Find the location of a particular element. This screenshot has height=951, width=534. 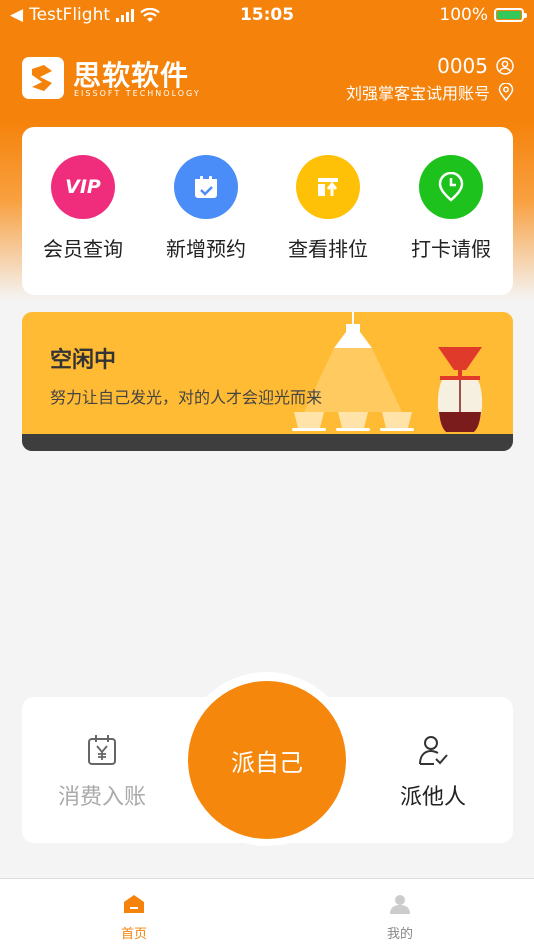

store-name-value: 刘强掌客宝试用账号 is located at coordinates (417, 93).